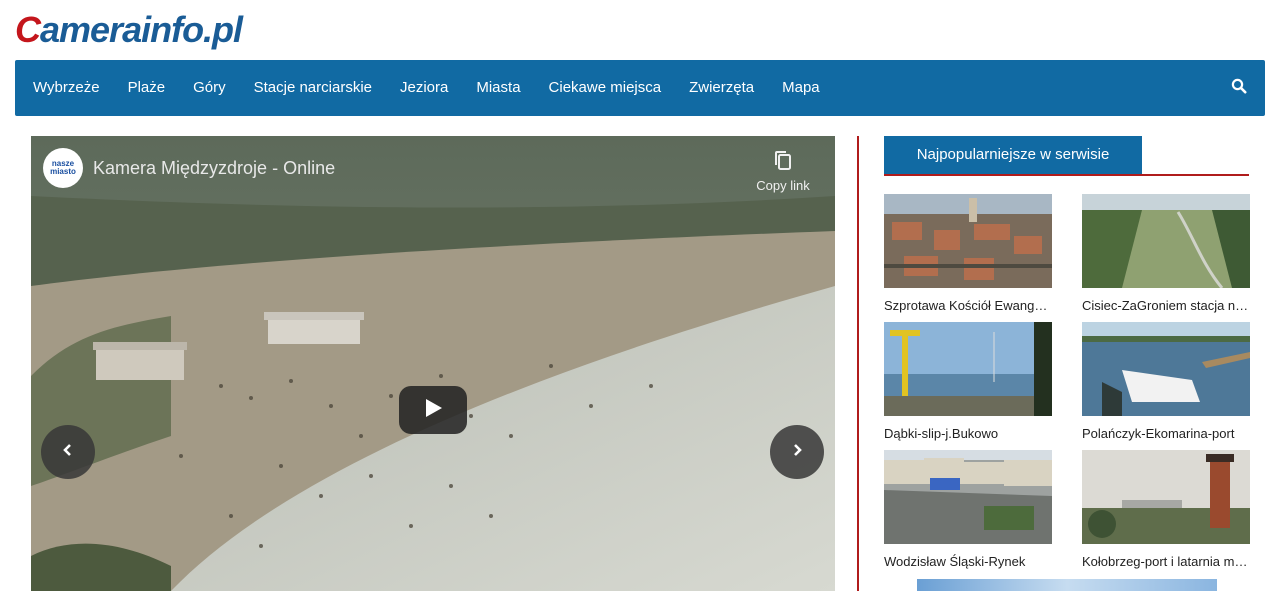 This screenshot has width=1280, height=591. I want to click on card-title: Wodzisław Śląski-Rynek, so click(955, 561).